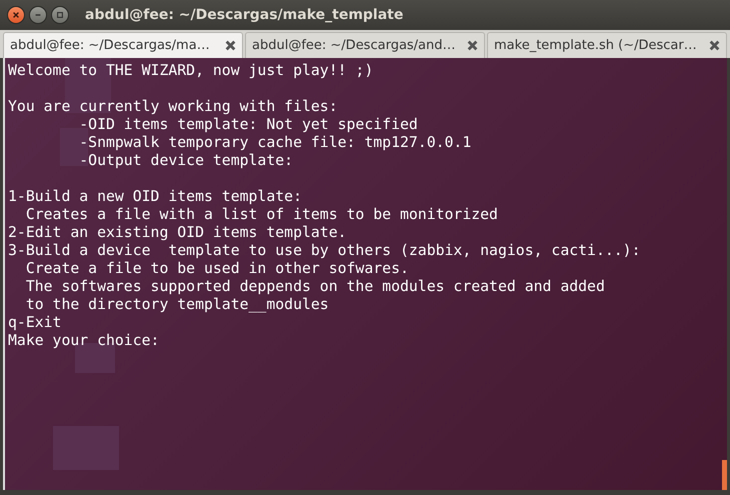 Image resolution: width=730 pixels, height=495 pixels. What do you see at coordinates (261, 215) in the screenshot?
I see `terminal-line: Creates a file with a list of items to be monitorized` at bounding box center [261, 215].